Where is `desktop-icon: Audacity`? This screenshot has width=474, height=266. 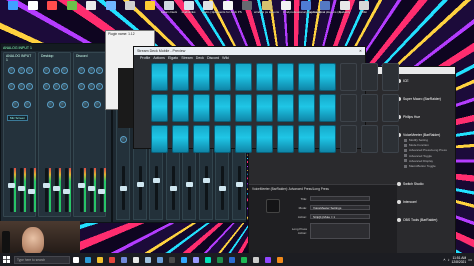
desktop-icon: Audacity is located at coordinates (345, 7).